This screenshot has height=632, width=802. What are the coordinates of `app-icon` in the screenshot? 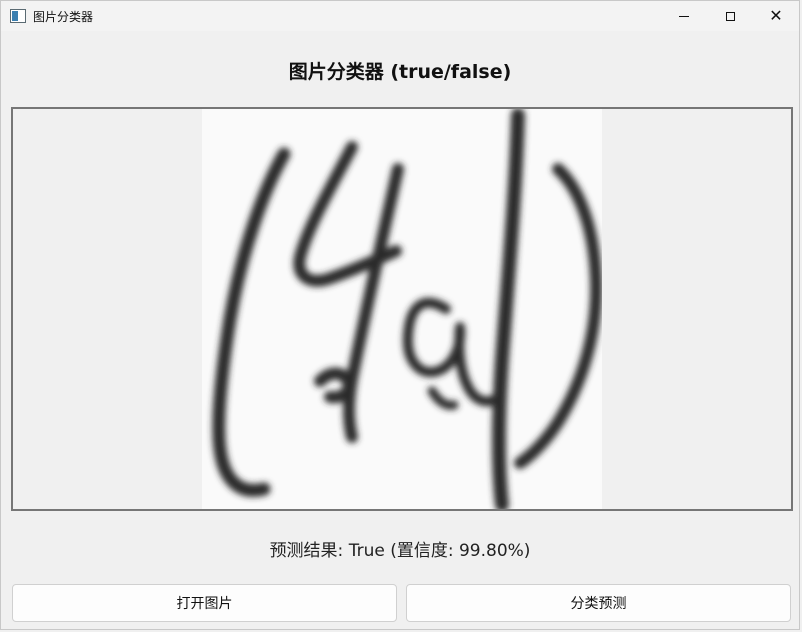 It's located at (18, 16).